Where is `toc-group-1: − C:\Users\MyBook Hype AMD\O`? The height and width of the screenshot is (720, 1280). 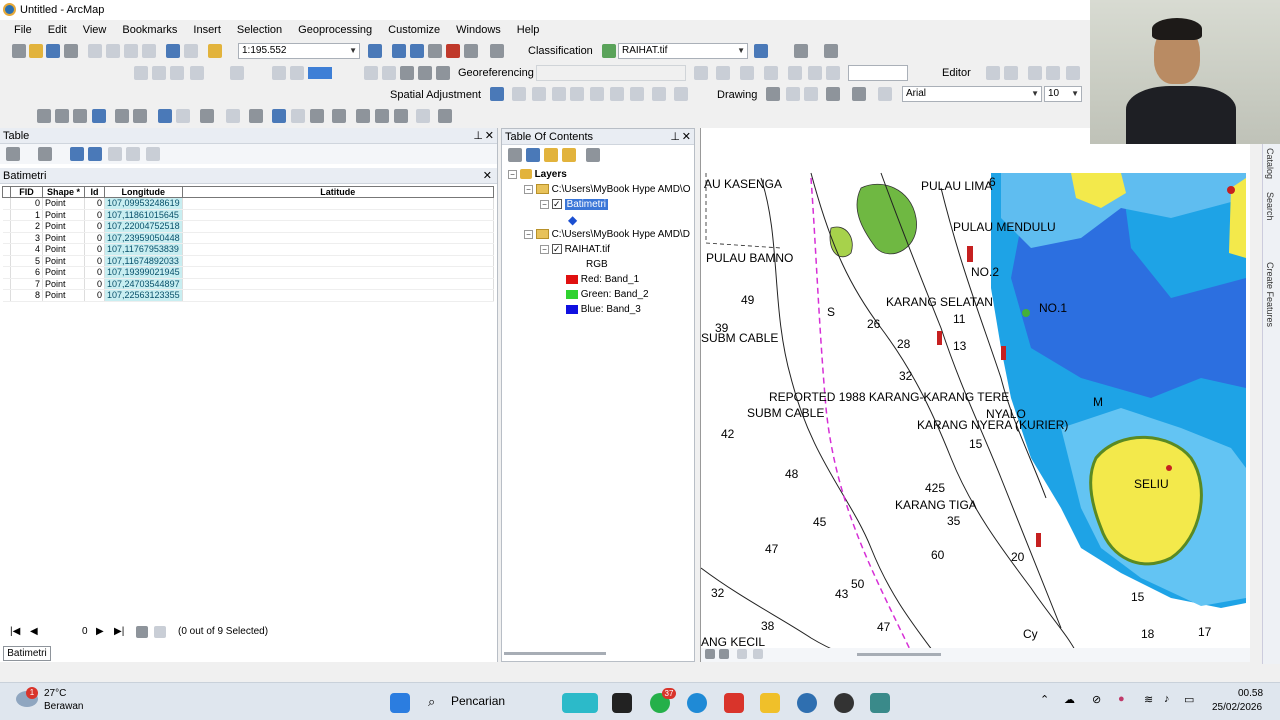 toc-group-1: − C:\Users\MyBook Hype AMD\O is located at coordinates (607, 189).